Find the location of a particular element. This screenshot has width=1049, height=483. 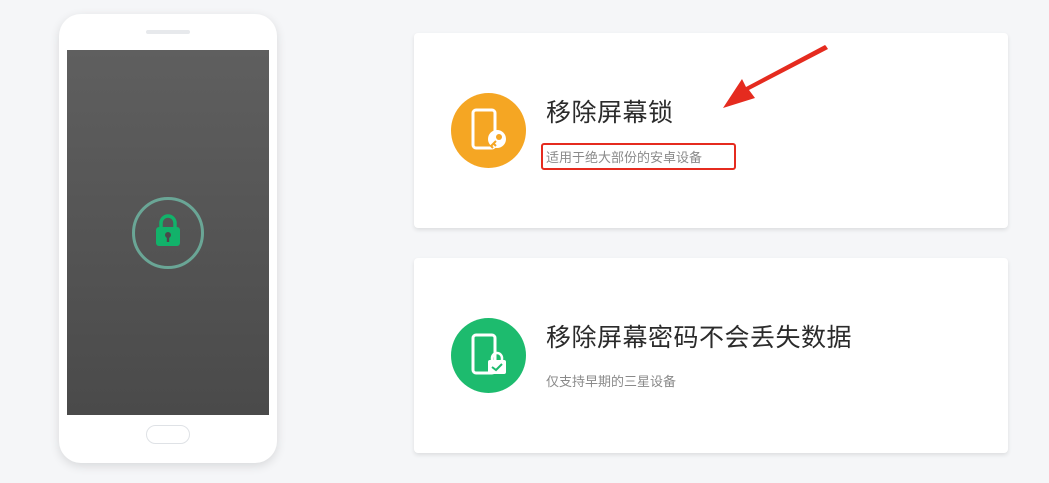

padlock-icon is located at coordinates (168, 233).